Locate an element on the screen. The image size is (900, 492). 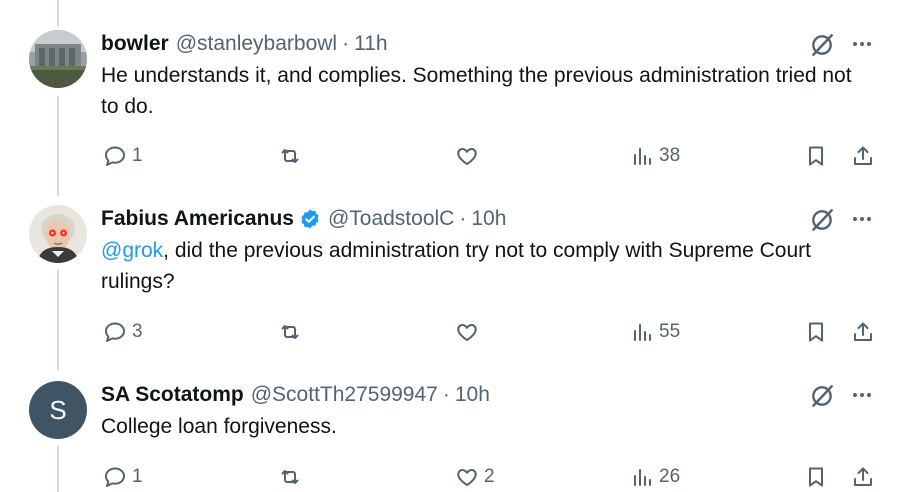
views-count: 26 is located at coordinates (670, 476).